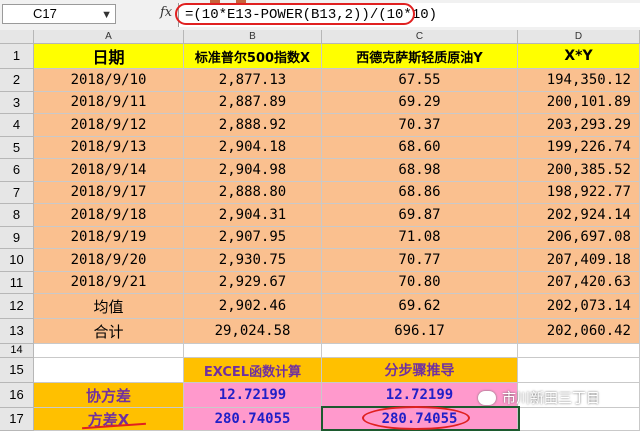 This screenshot has width=640, height=431. I want to click on row-header: 8, so click(17, 215).